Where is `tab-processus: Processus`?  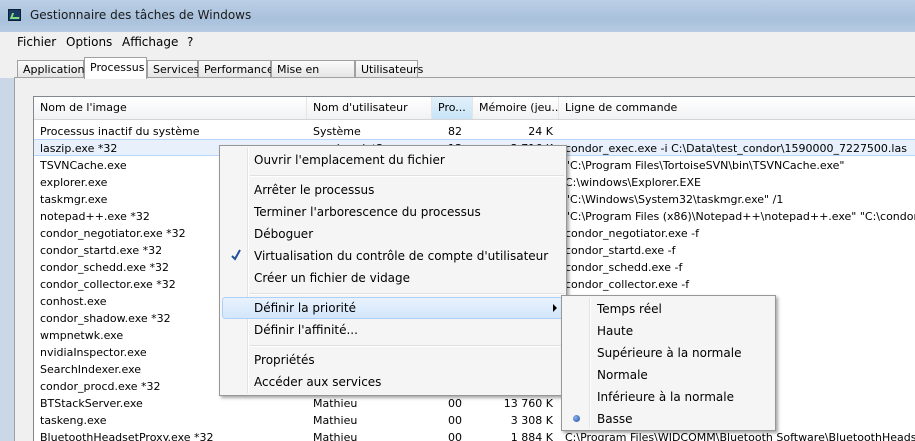 tab-processus: Processus is located at coordinates (115, 68).